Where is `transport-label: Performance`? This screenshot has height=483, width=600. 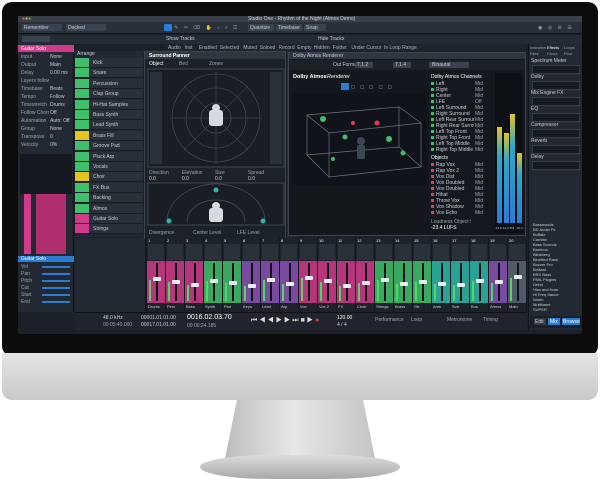 transport-label: Performance is located at coordinates (392, 320).